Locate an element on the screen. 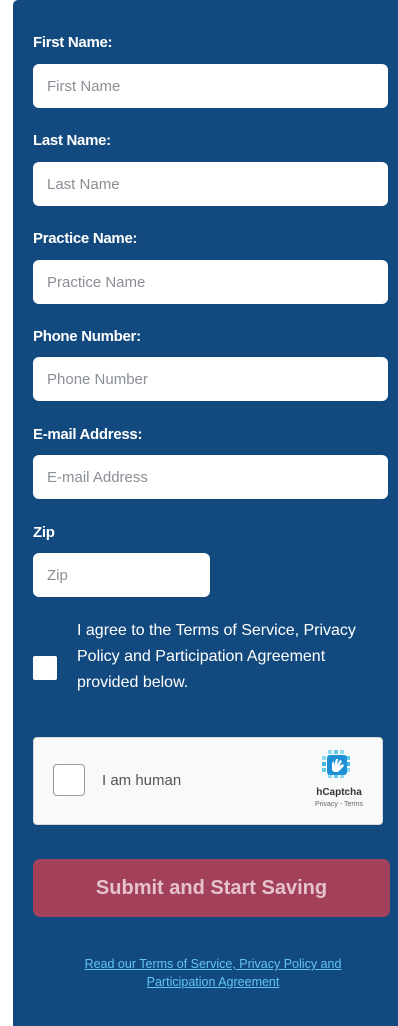 The image size is (398, 1026). hcaptcha-privacy-terms-link: Privacy - Terms is located at coordinates (339, 804).